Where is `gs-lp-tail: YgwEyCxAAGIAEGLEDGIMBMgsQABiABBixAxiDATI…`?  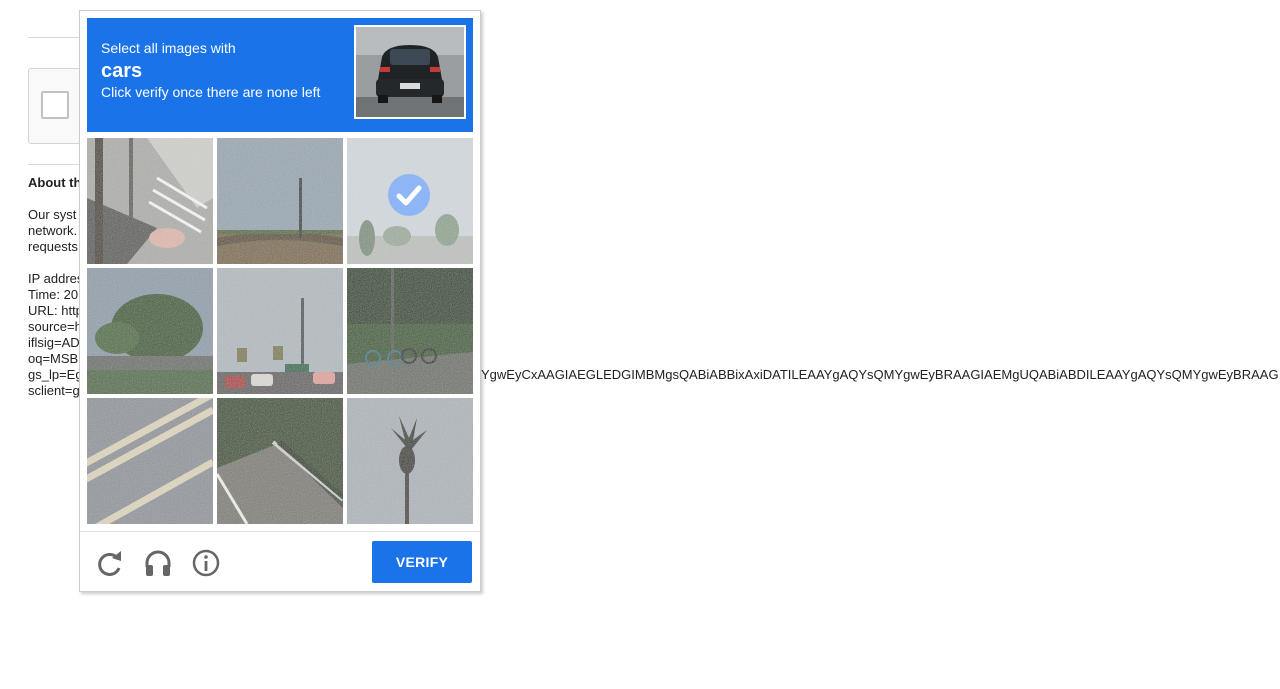
gs-lp-tail: YgwEyCxAAGIAEGLEDGIMBMgsQABiABBixAxiDATI… is located at coordinates (880, 374).